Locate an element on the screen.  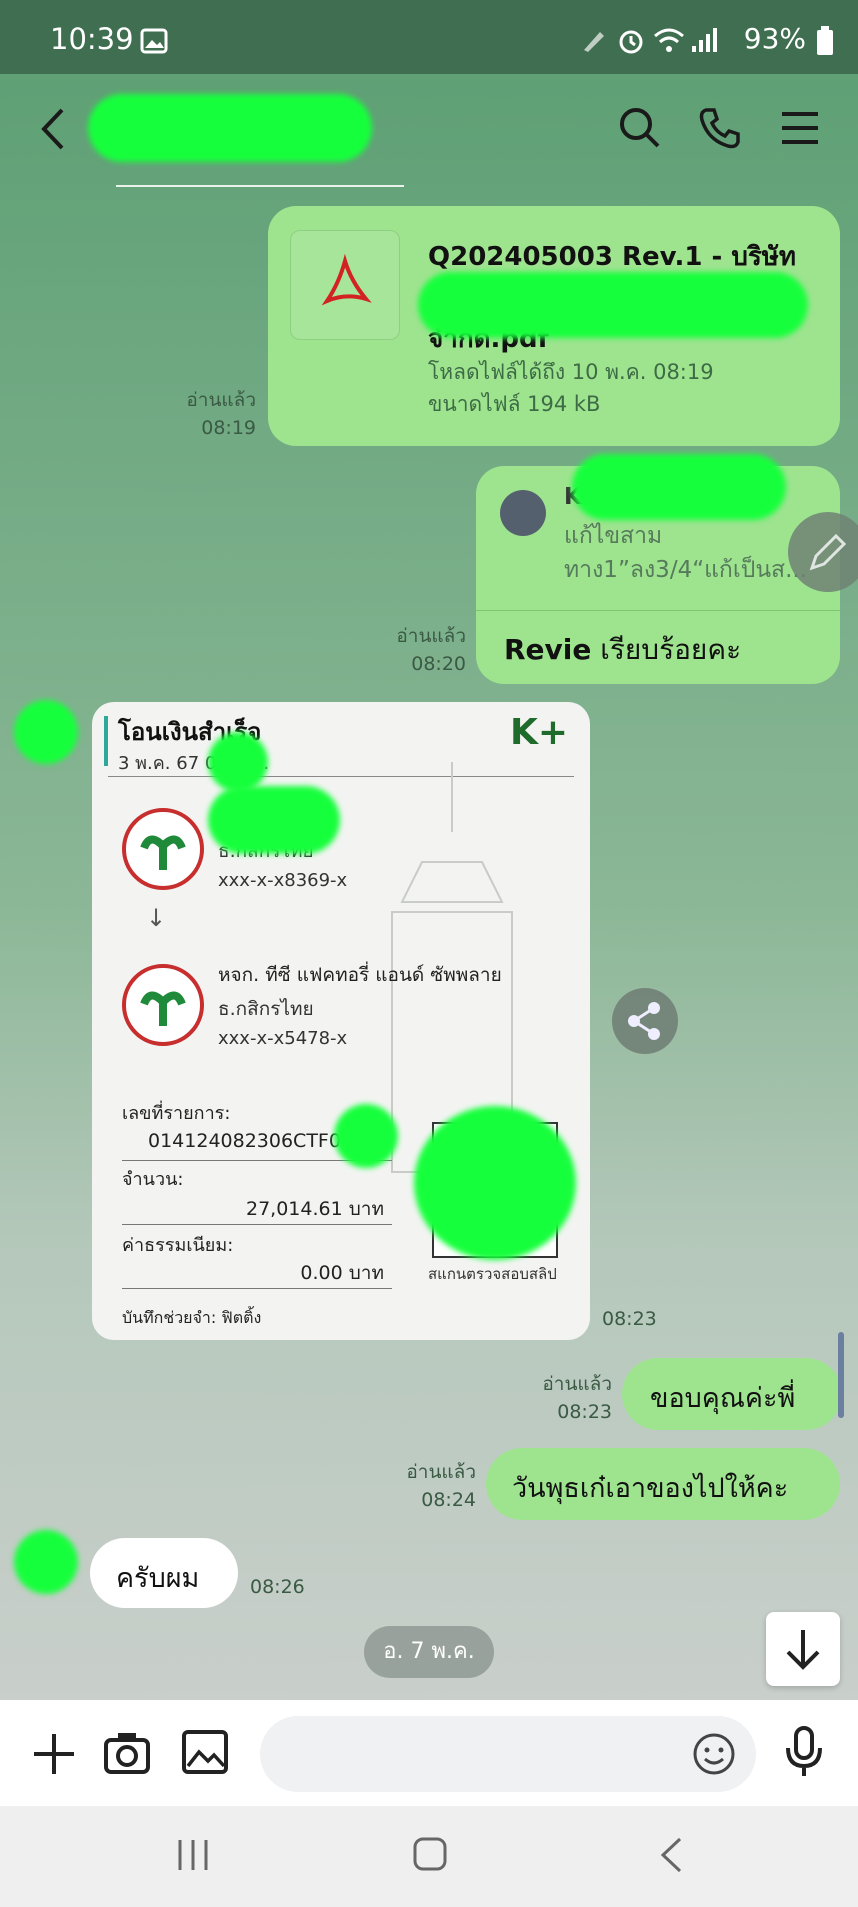
image-icon is located at coordinates (205, 1752).